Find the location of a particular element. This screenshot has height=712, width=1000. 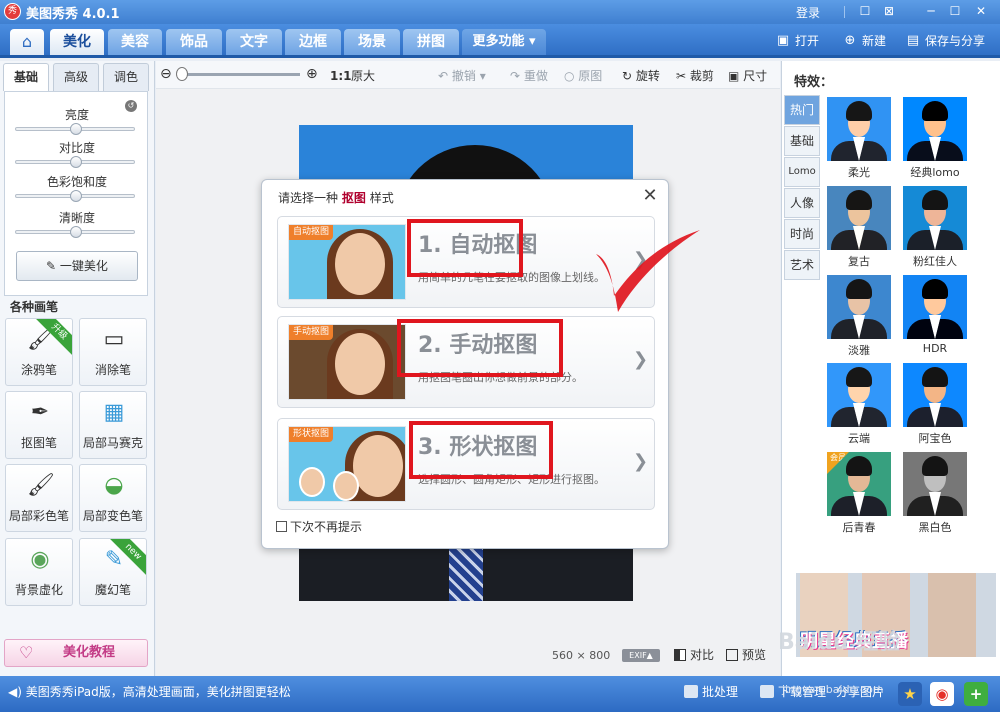

tab-face: 美容 is located at coordinates (135, 42).